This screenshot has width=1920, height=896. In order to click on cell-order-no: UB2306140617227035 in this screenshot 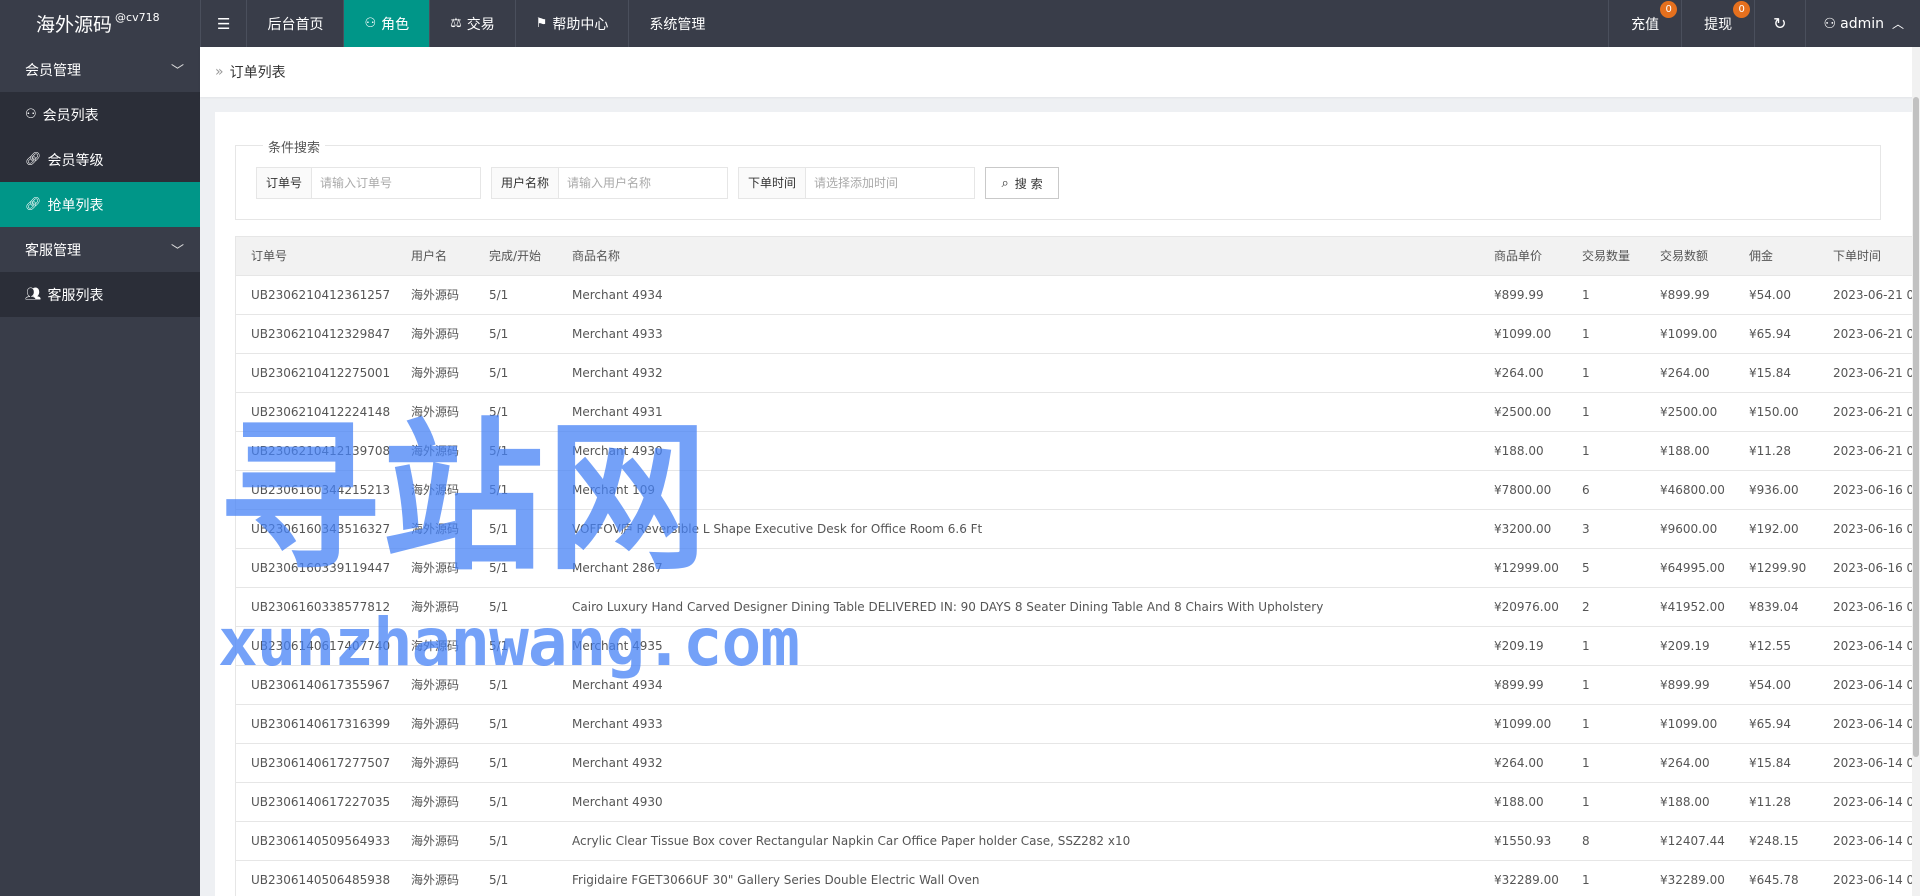, I will do `click(316, 802)`.